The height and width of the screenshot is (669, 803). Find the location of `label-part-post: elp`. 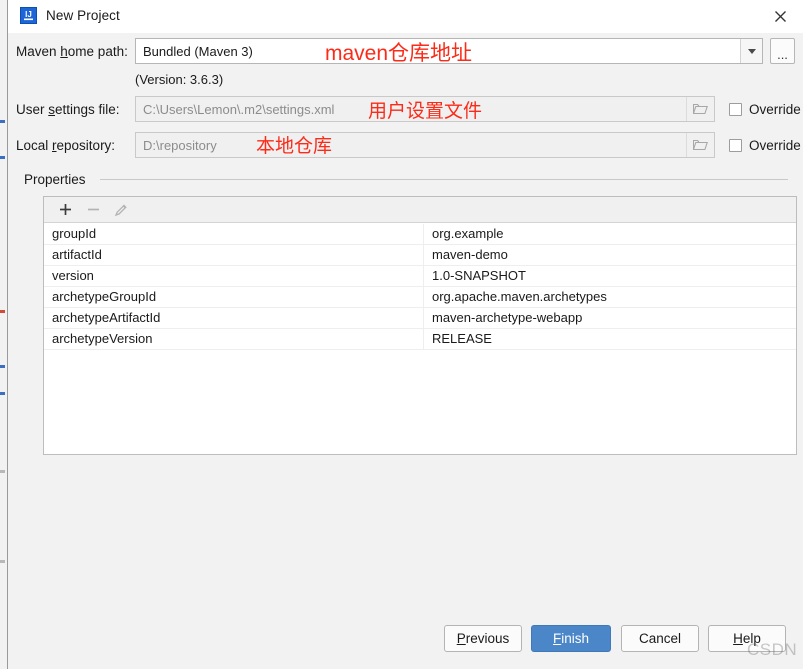

label-part-post: elp is located at coordinates (751, 638).